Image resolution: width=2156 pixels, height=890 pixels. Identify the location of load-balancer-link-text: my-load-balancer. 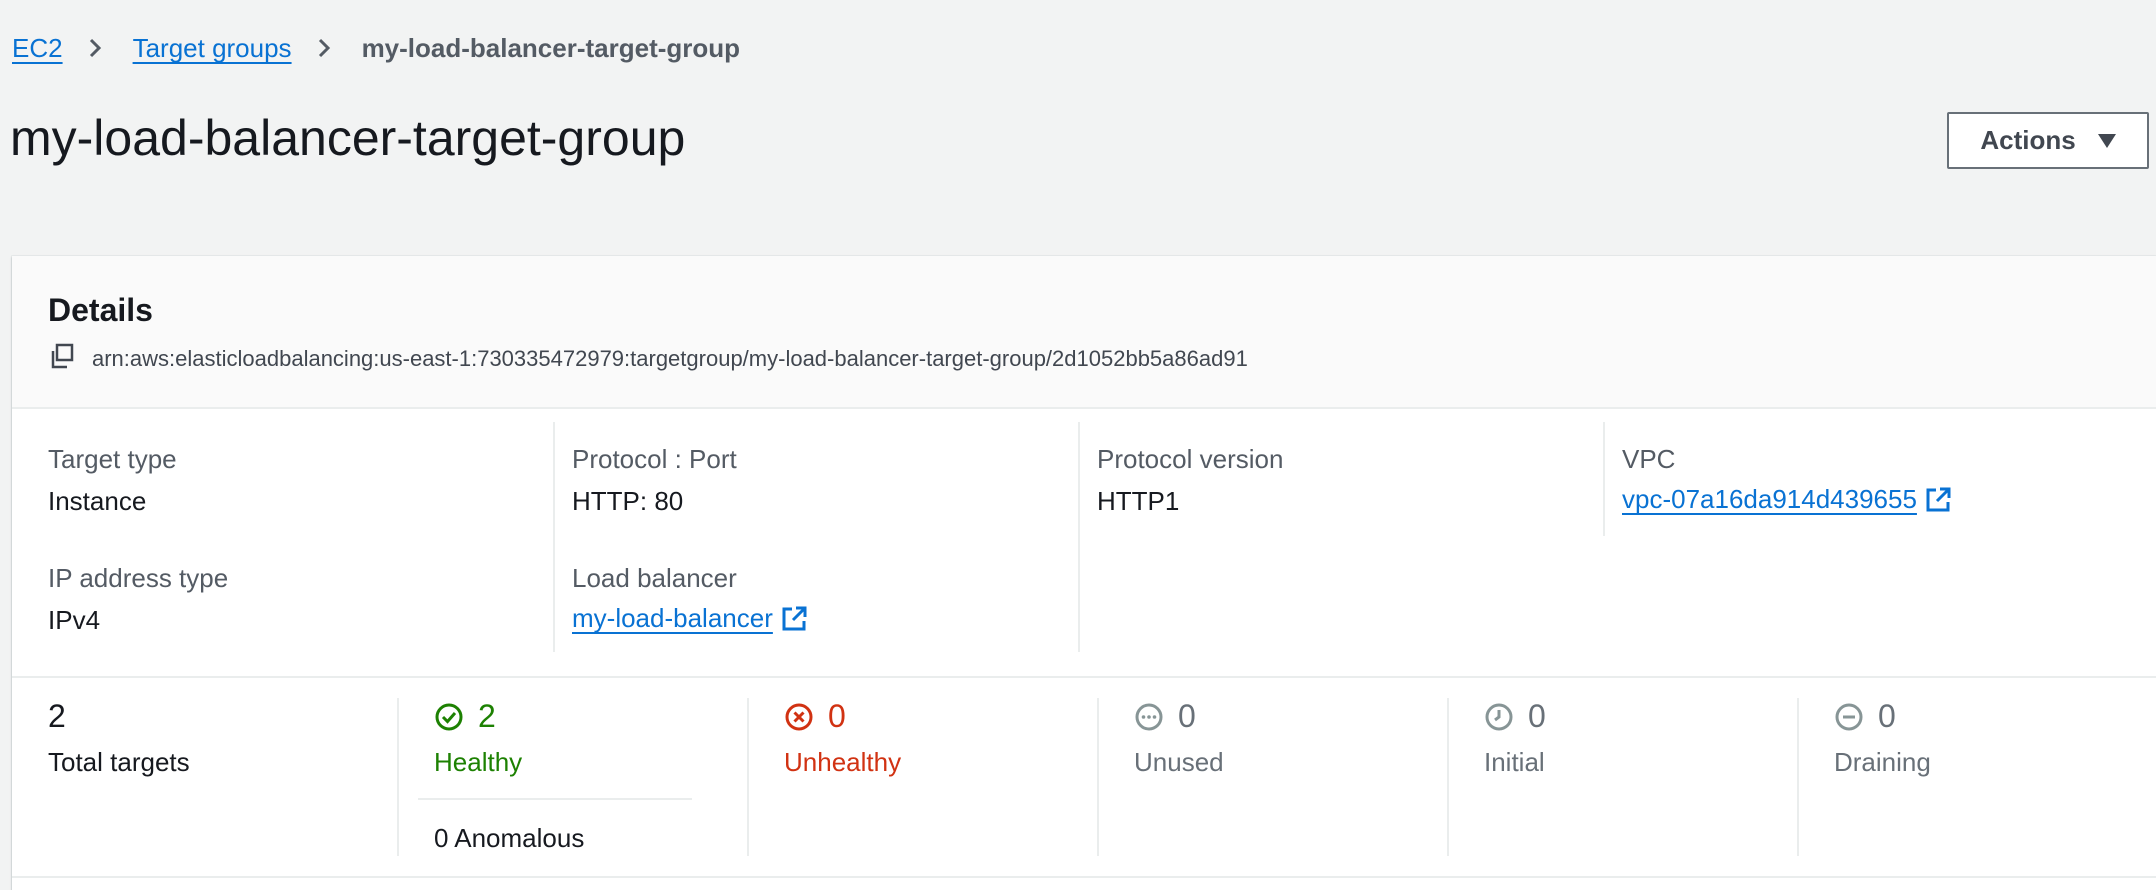
(672, 618).